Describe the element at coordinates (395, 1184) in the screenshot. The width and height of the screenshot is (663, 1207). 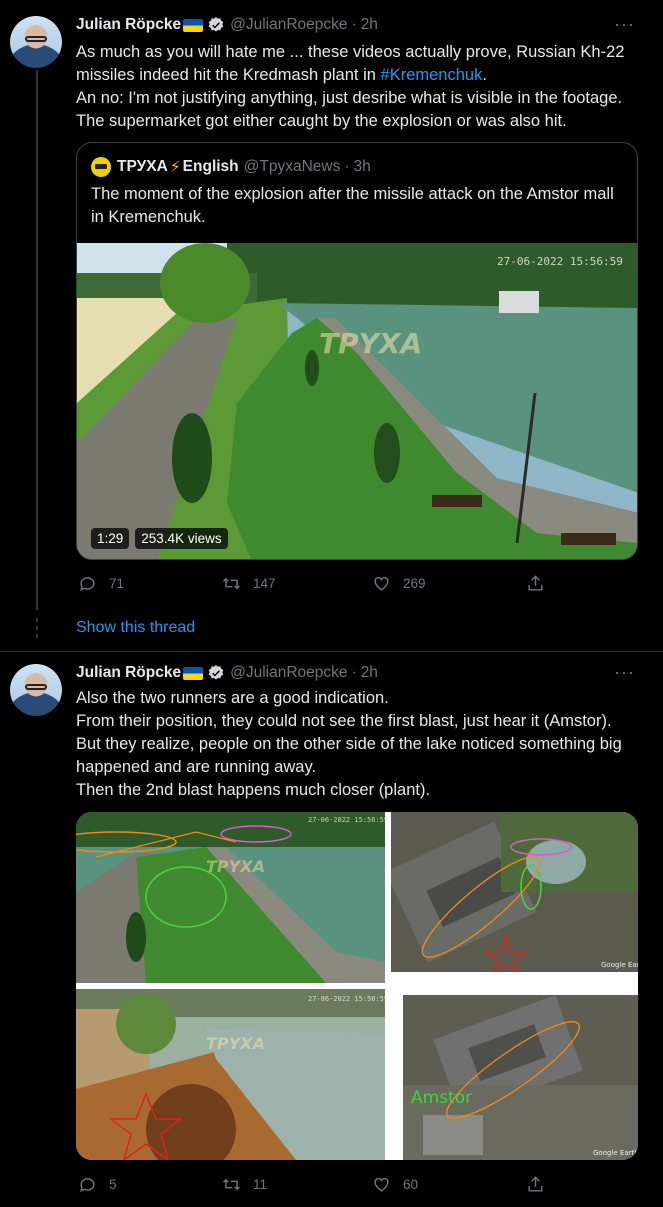
I see `like-button: 60` at that location.